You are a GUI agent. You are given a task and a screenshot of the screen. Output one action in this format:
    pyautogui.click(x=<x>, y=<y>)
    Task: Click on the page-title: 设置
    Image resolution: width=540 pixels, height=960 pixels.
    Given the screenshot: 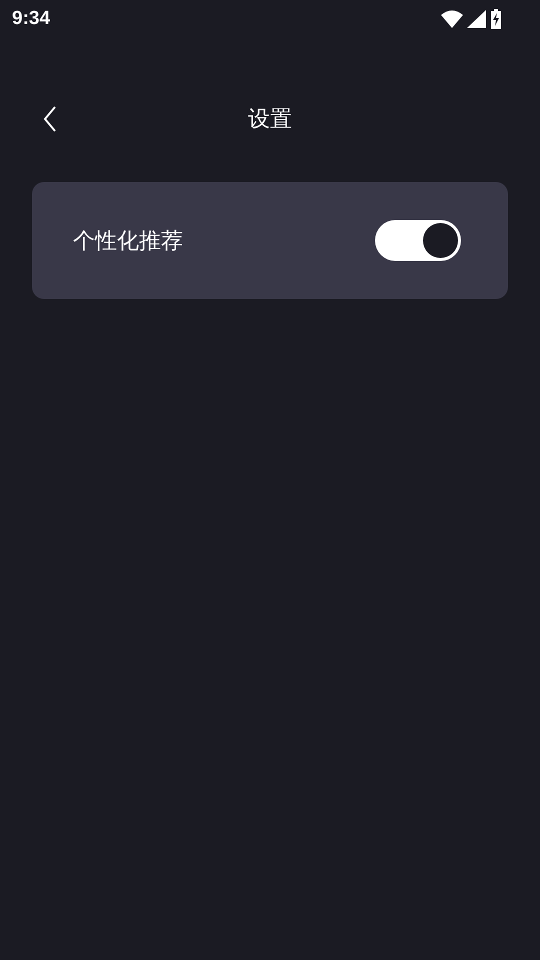 What is the action you would take?
    pyautogui.click(x=270, y=120)
    